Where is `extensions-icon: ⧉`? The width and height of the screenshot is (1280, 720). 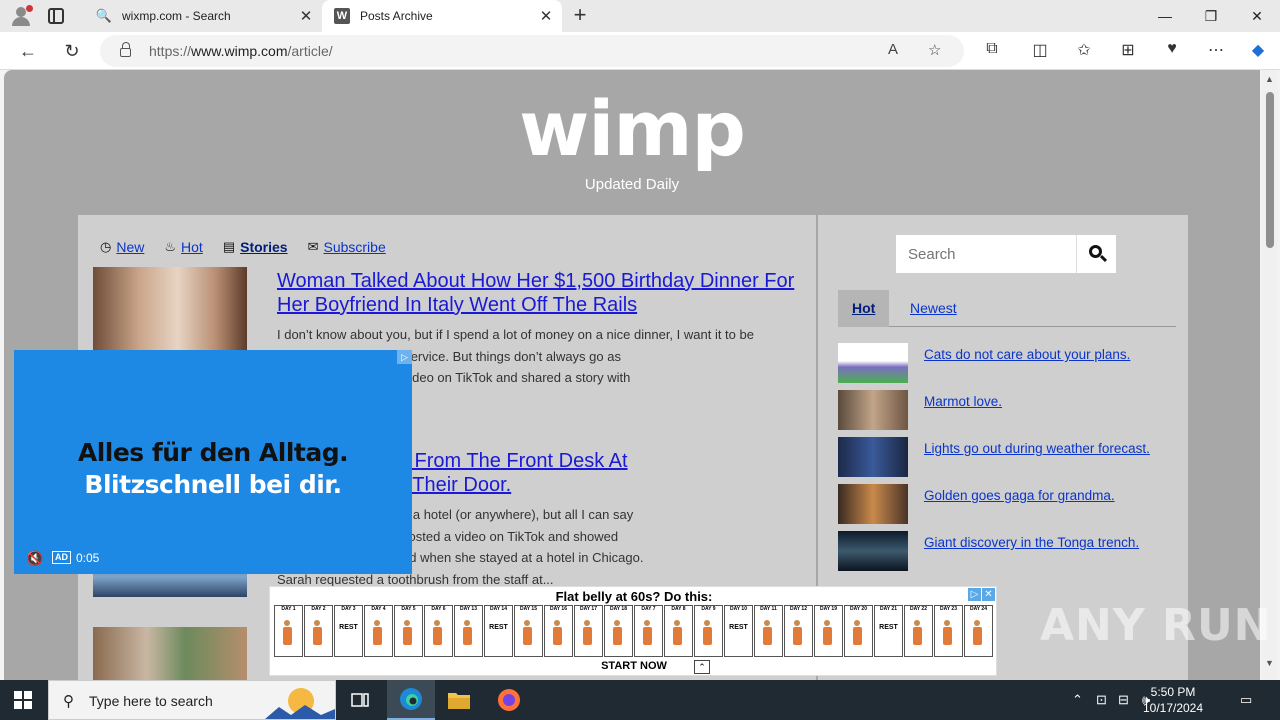
extensions-icon: ⧉ is located at coordinates (992, 51).